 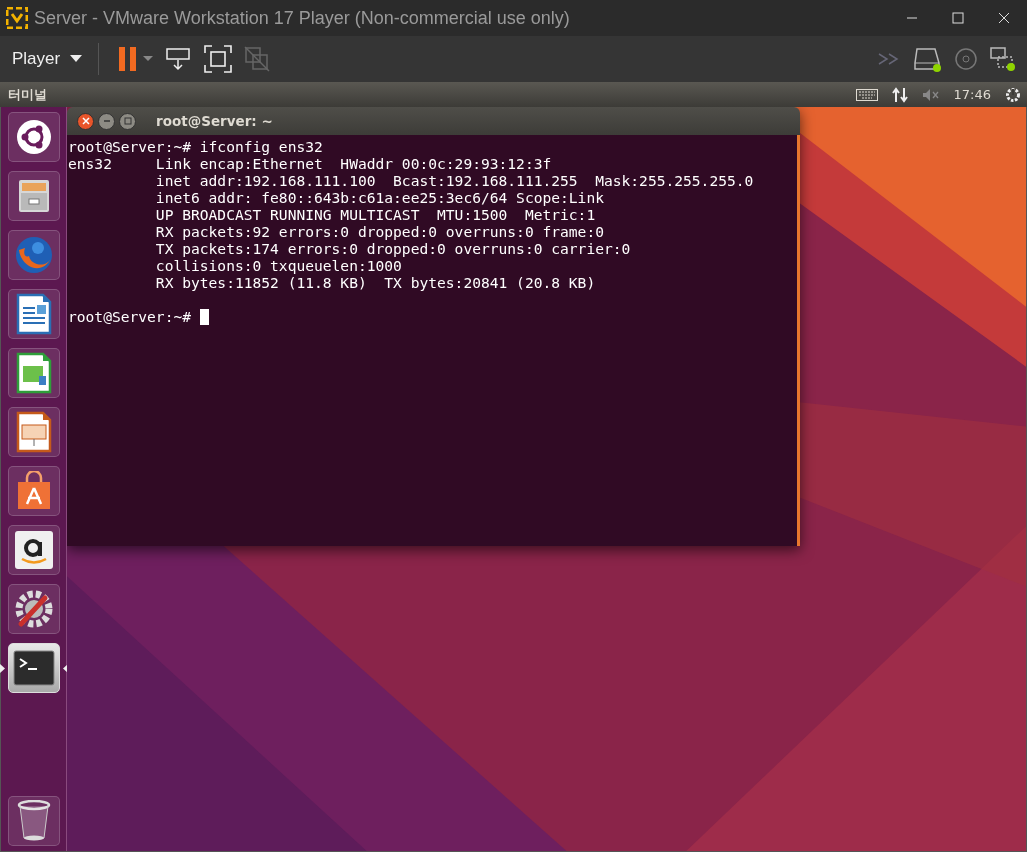 I want to click on terminal-line: UP BROADCAST RUNNING MULTICAST MTU:1500 Metric:1, so click(x=375, y=214).